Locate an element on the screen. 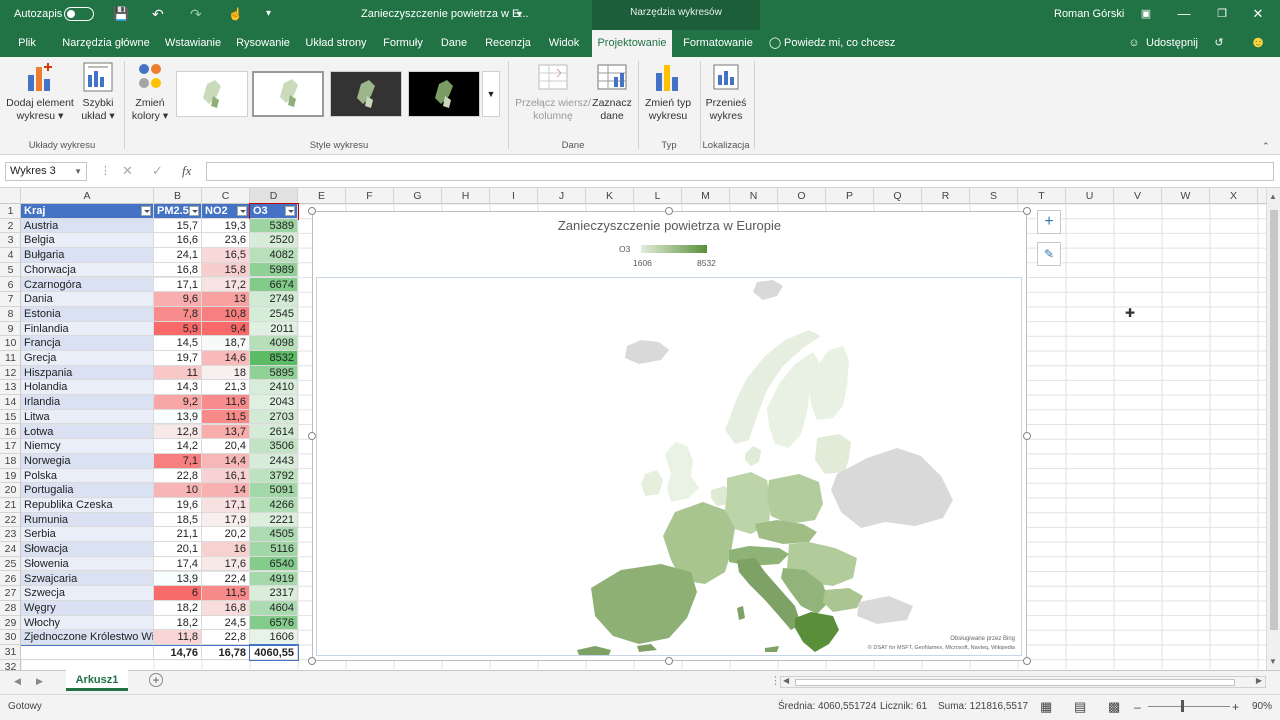 The height and width of the screenshot is (720, 1280). restore-icon: ❐ is located at coordinates (1222, 15).